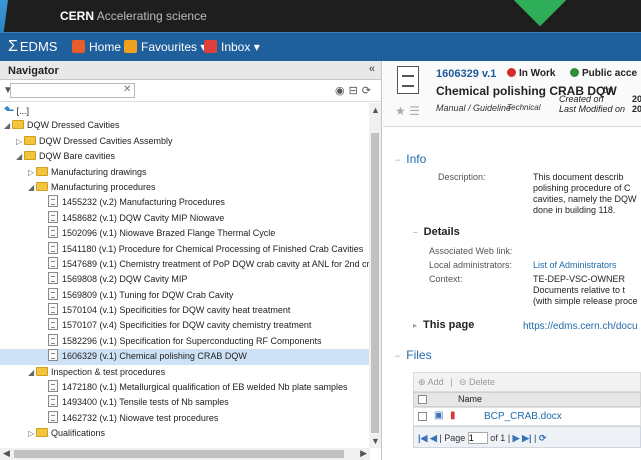 This screenshot has height=460, width=641. I want to click on file-name-link: BCP_CRAB.docx, so click(523, 416).